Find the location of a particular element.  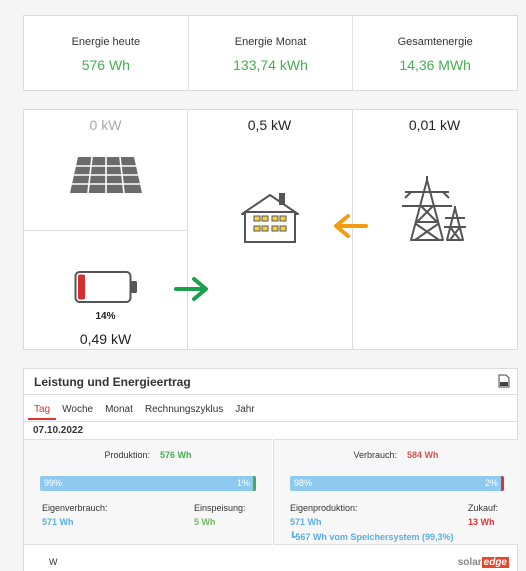

consumption-bar: 98% 2% is located at coordinates (397, 483).